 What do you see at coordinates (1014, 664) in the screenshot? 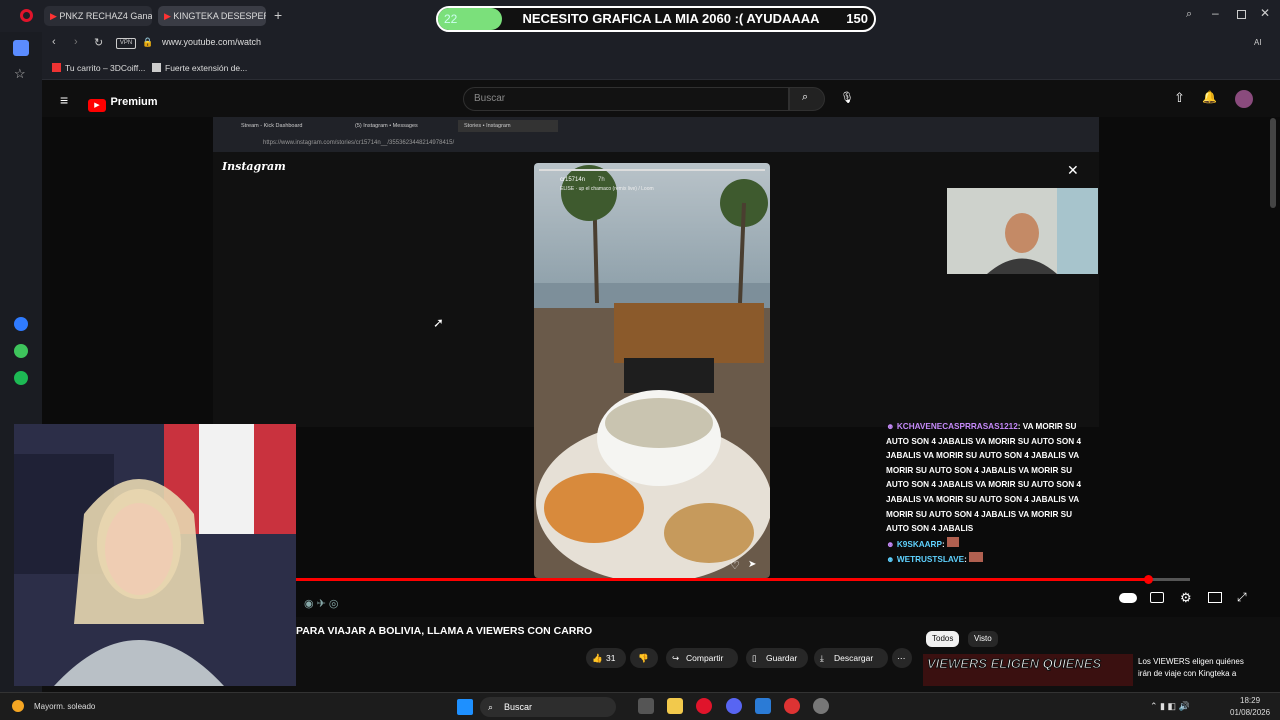
I see `thumbnail-text: VIEWERS ELIGEN QUIENES` at bounding box center [1014, 664].